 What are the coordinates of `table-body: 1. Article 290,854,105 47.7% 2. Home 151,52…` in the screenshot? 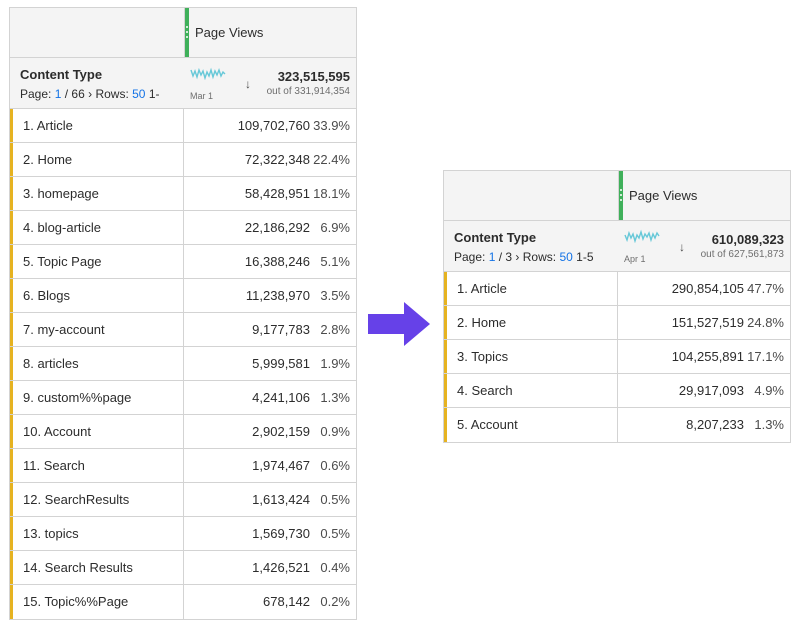 It's located at (617, 357).